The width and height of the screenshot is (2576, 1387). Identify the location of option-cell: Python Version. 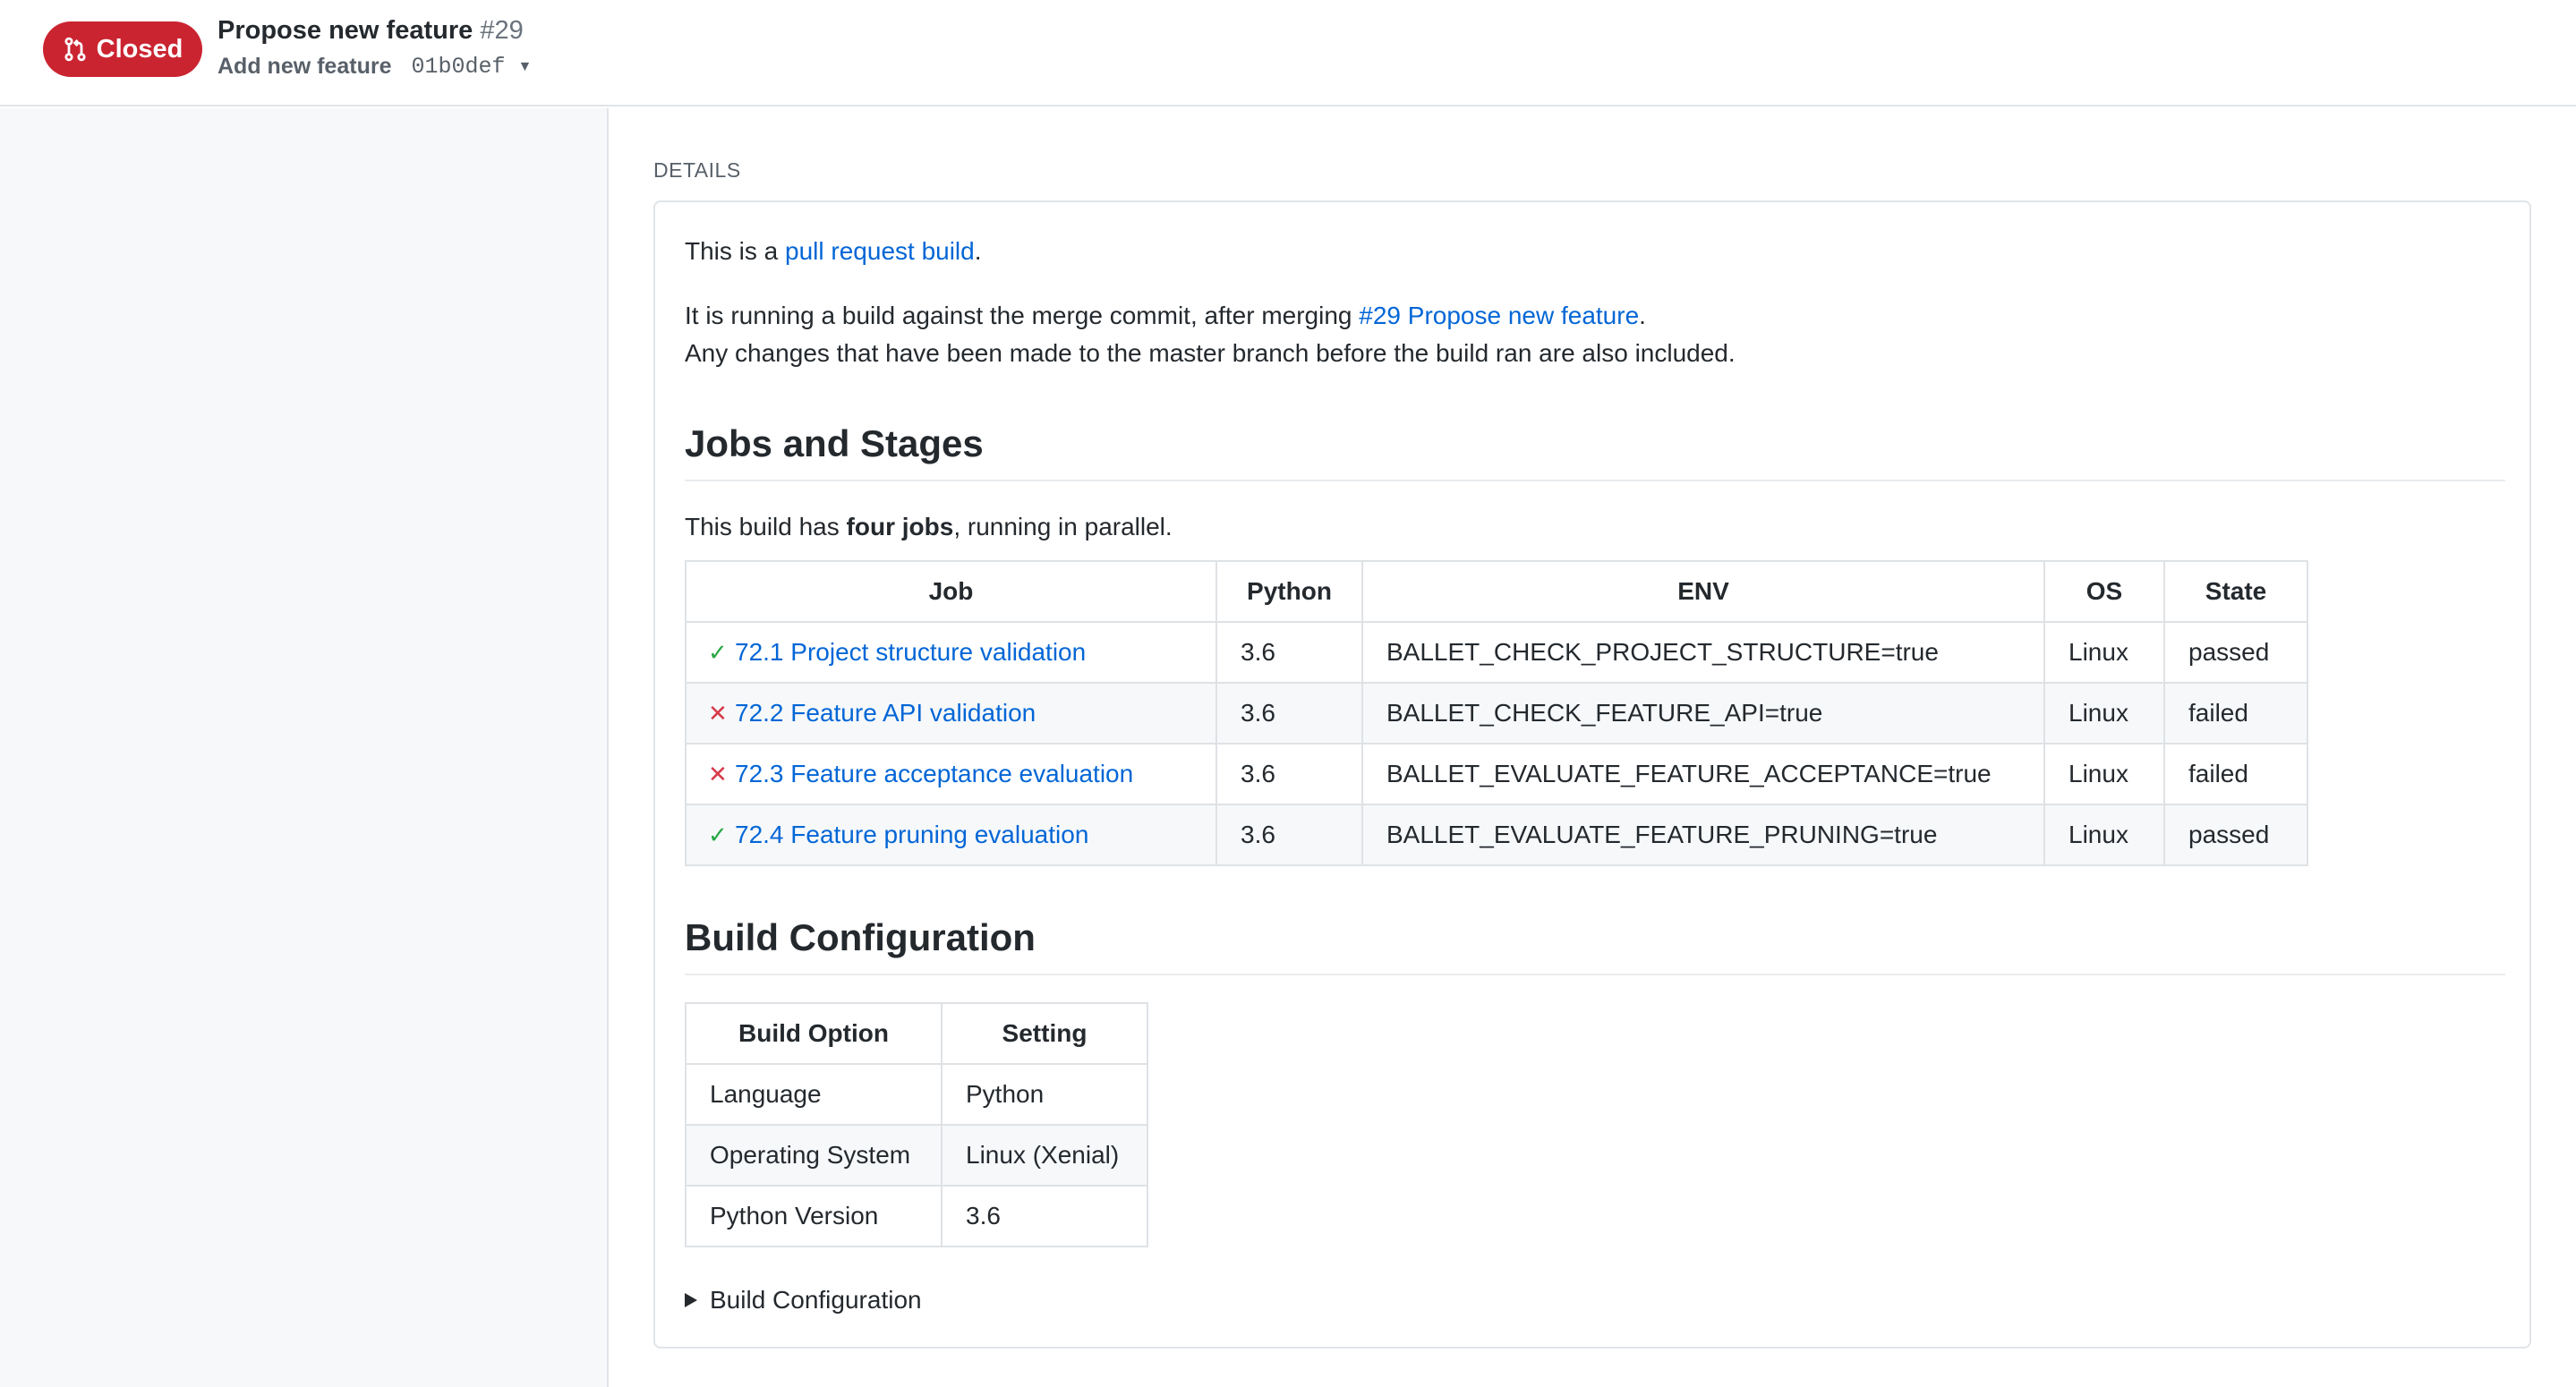
(814, 1216).